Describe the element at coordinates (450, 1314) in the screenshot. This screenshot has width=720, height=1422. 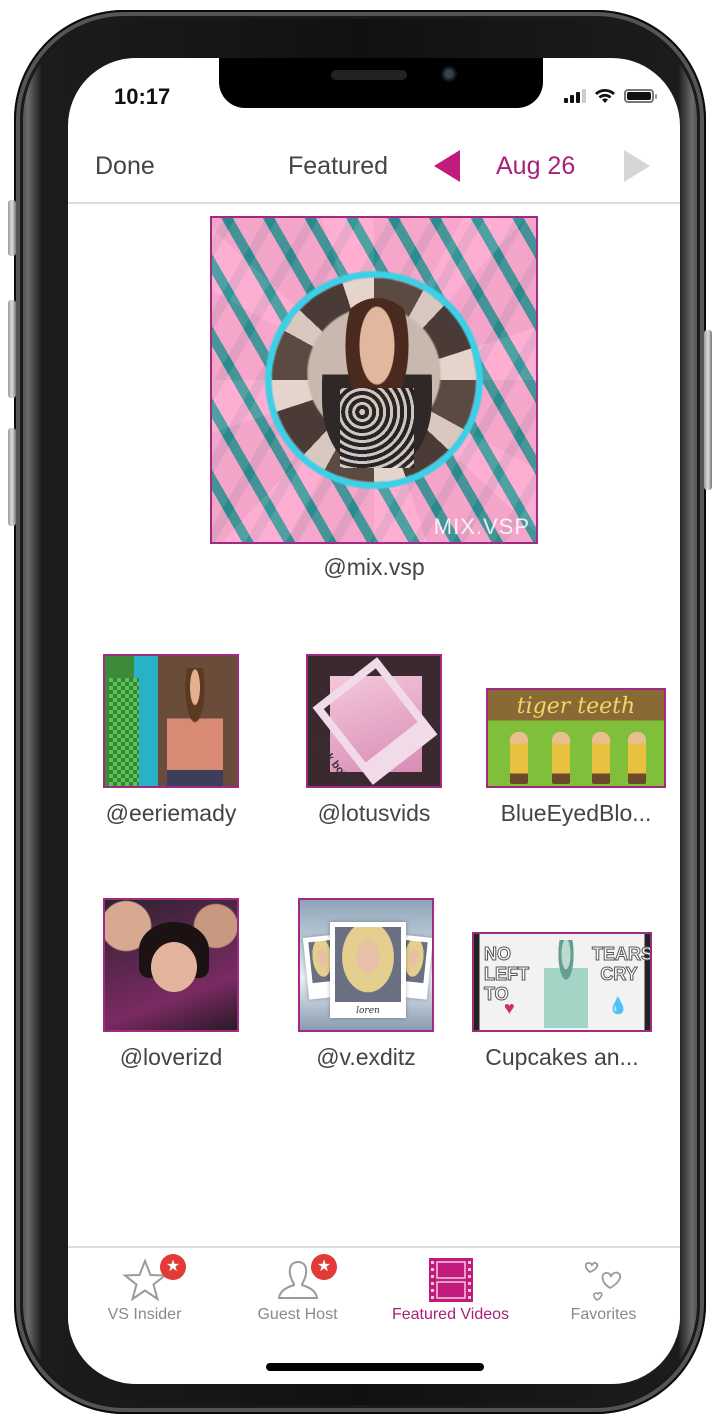
I see `tab-label: Featured Videos` at that location.